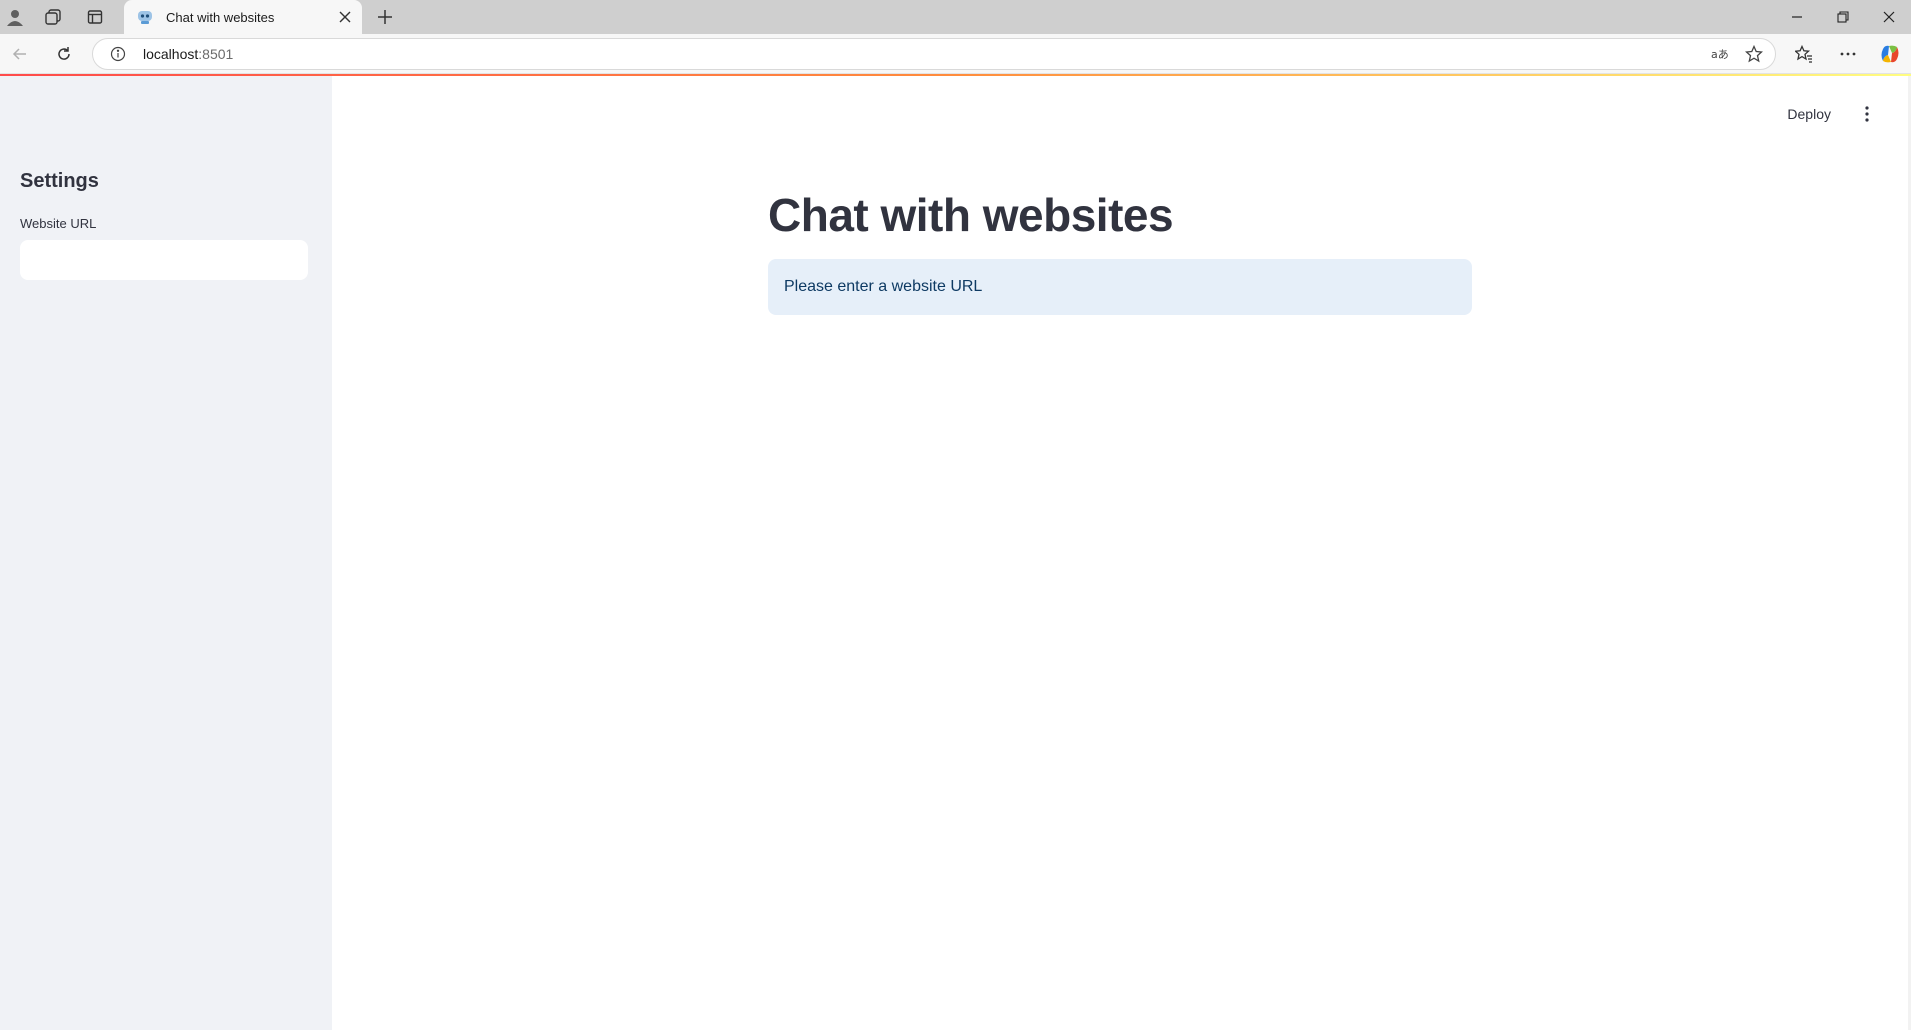 The height and width of the screenshot is (1030, 1911). Describe the element at coordinates (1843, 17) in the screenshot. I see `restore-icon` at that location.